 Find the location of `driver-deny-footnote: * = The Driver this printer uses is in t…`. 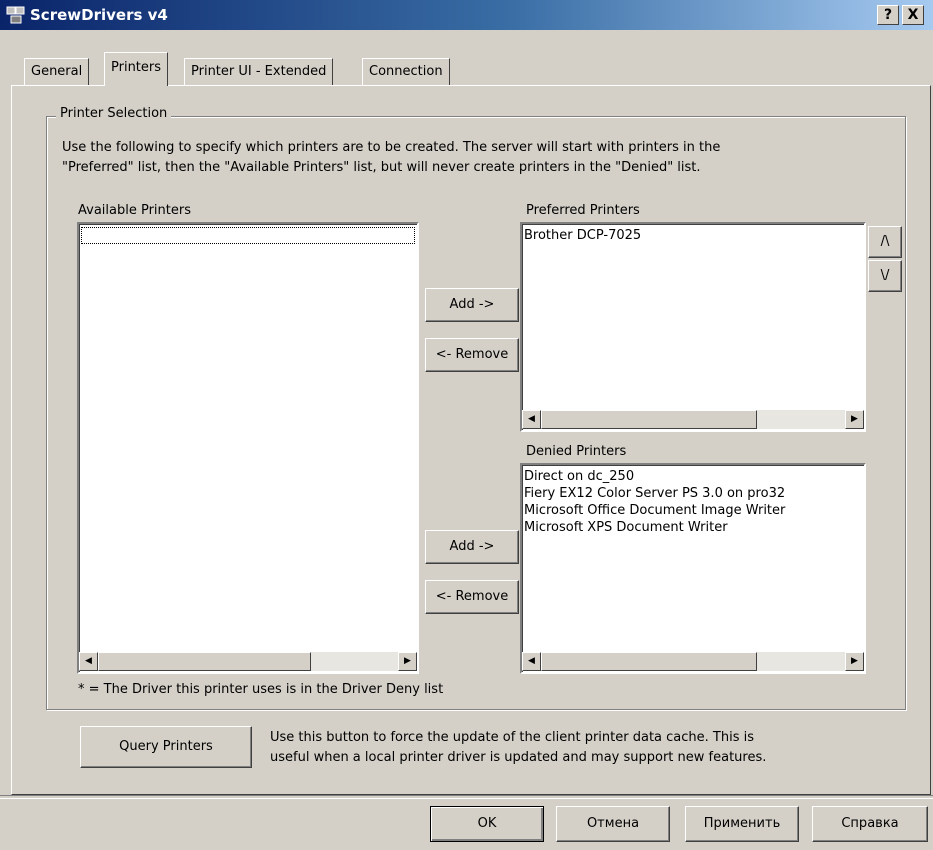

driver-deny-footnote: * = The Driver this printer uses is in t… is located at coordinates (261, 689).